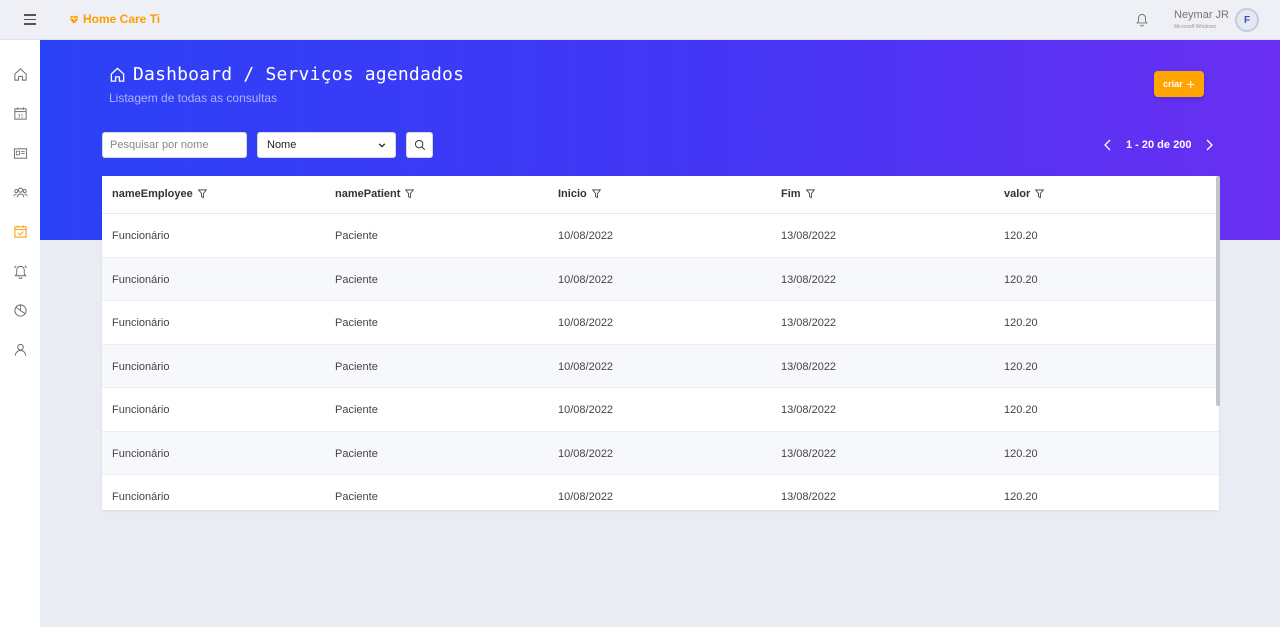  I want to click on column-header-name-employee: nameEmployee, so click(159, 194).